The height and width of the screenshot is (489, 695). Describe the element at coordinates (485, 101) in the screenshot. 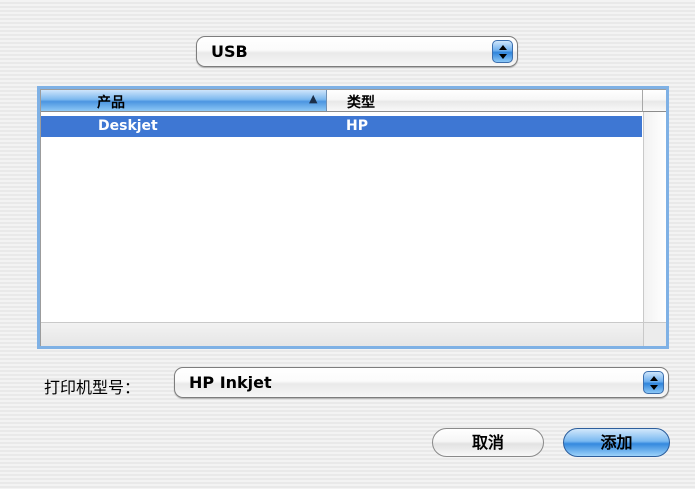

I see `column-header-type: 类型` at that location.